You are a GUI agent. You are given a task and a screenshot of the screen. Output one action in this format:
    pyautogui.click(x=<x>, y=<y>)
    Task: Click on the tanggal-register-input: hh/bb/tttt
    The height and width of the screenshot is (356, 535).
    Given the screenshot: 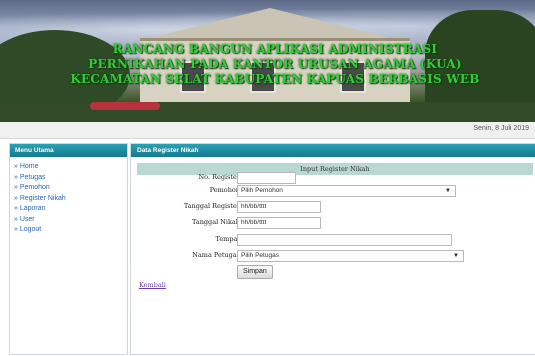 What is the action you would take?
    pyautogui.click(x=279, y=207)
    